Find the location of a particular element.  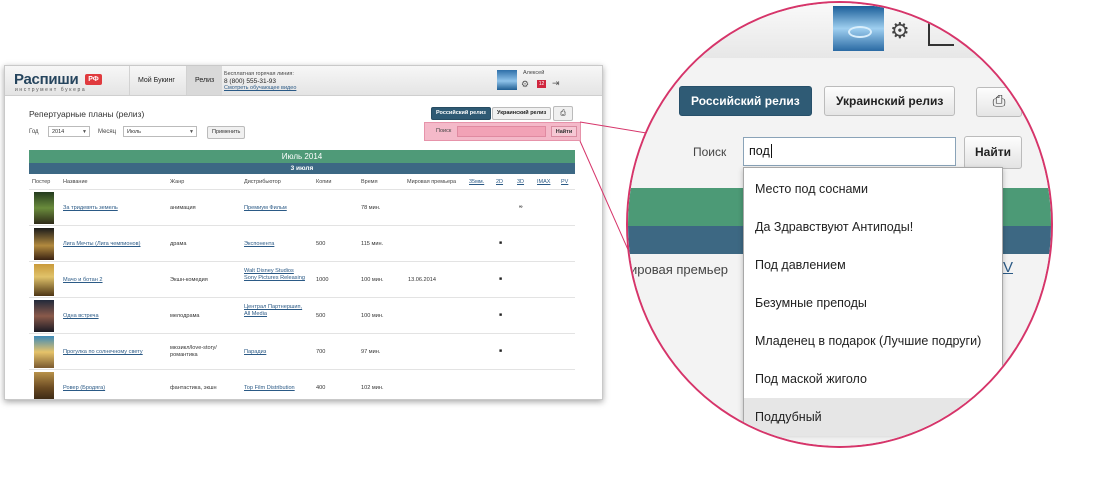

search-input: под​ is located at coordinates (849, 151).